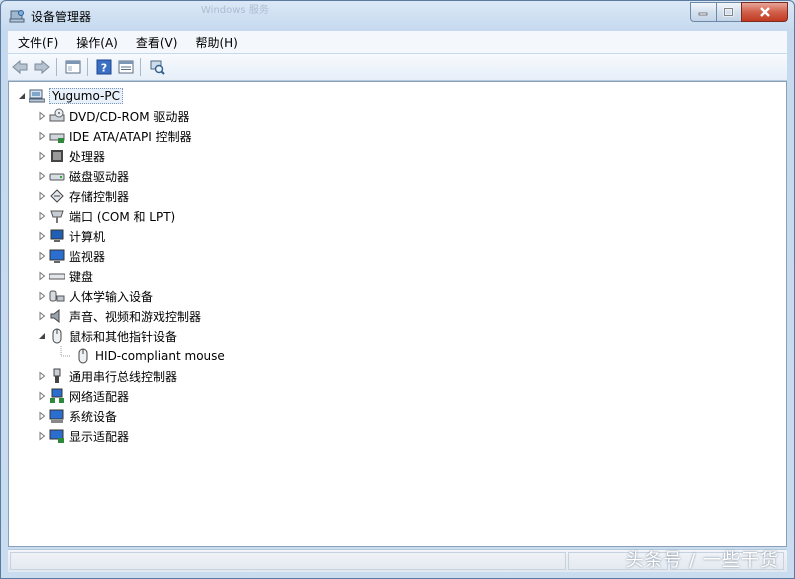 The width and height of the screenshot is (795, 579). I want to click on close-icon, so click(764, 12).